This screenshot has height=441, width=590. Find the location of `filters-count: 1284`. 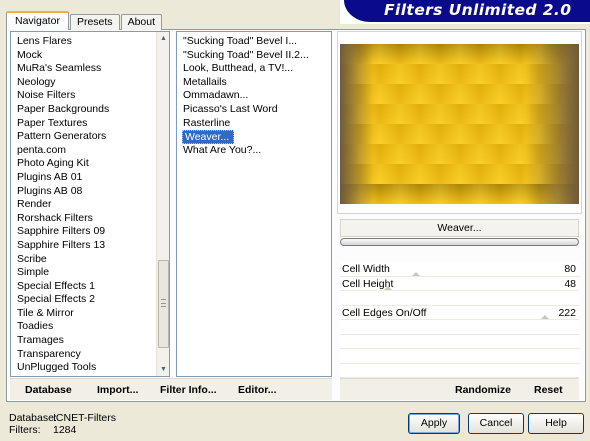

filters-count: 1284 is located at coordinates (65, 430).